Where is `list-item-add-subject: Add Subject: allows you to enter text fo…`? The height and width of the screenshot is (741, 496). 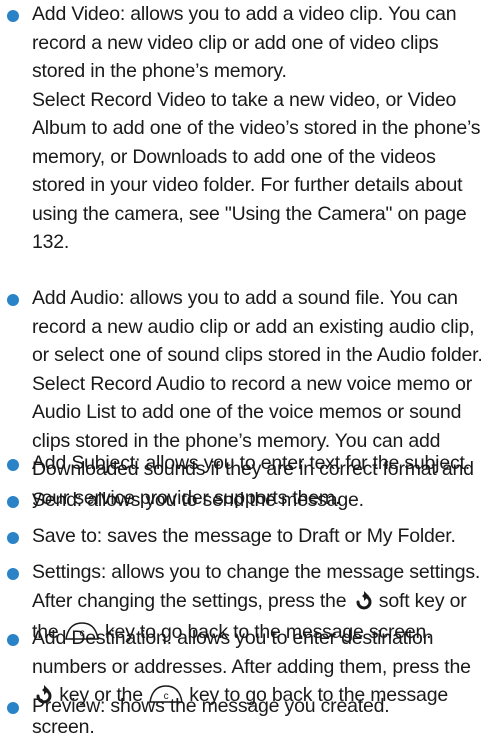
list-item-add-subject: Add Subject: allows you to enter text fo… is located at coordinates (238, 463).